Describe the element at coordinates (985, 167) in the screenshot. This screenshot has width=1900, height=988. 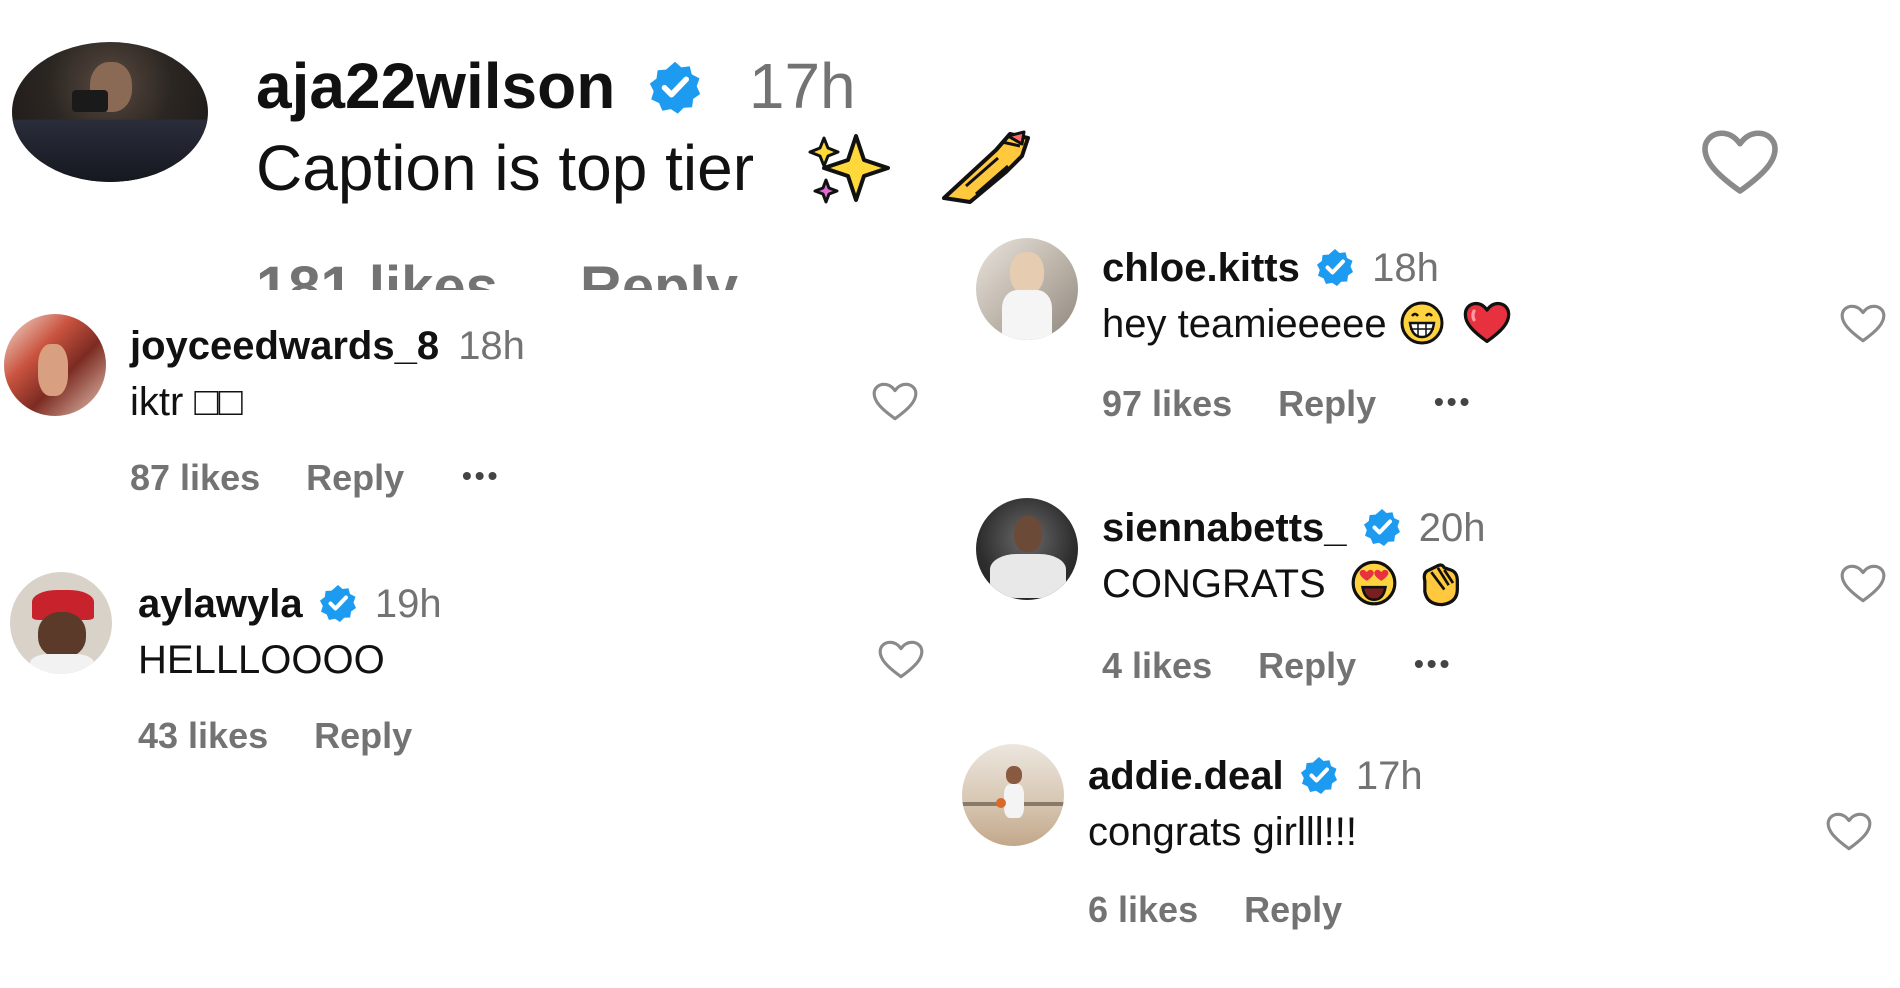
I see `pinched-fingers-emoji-icon` at that location.